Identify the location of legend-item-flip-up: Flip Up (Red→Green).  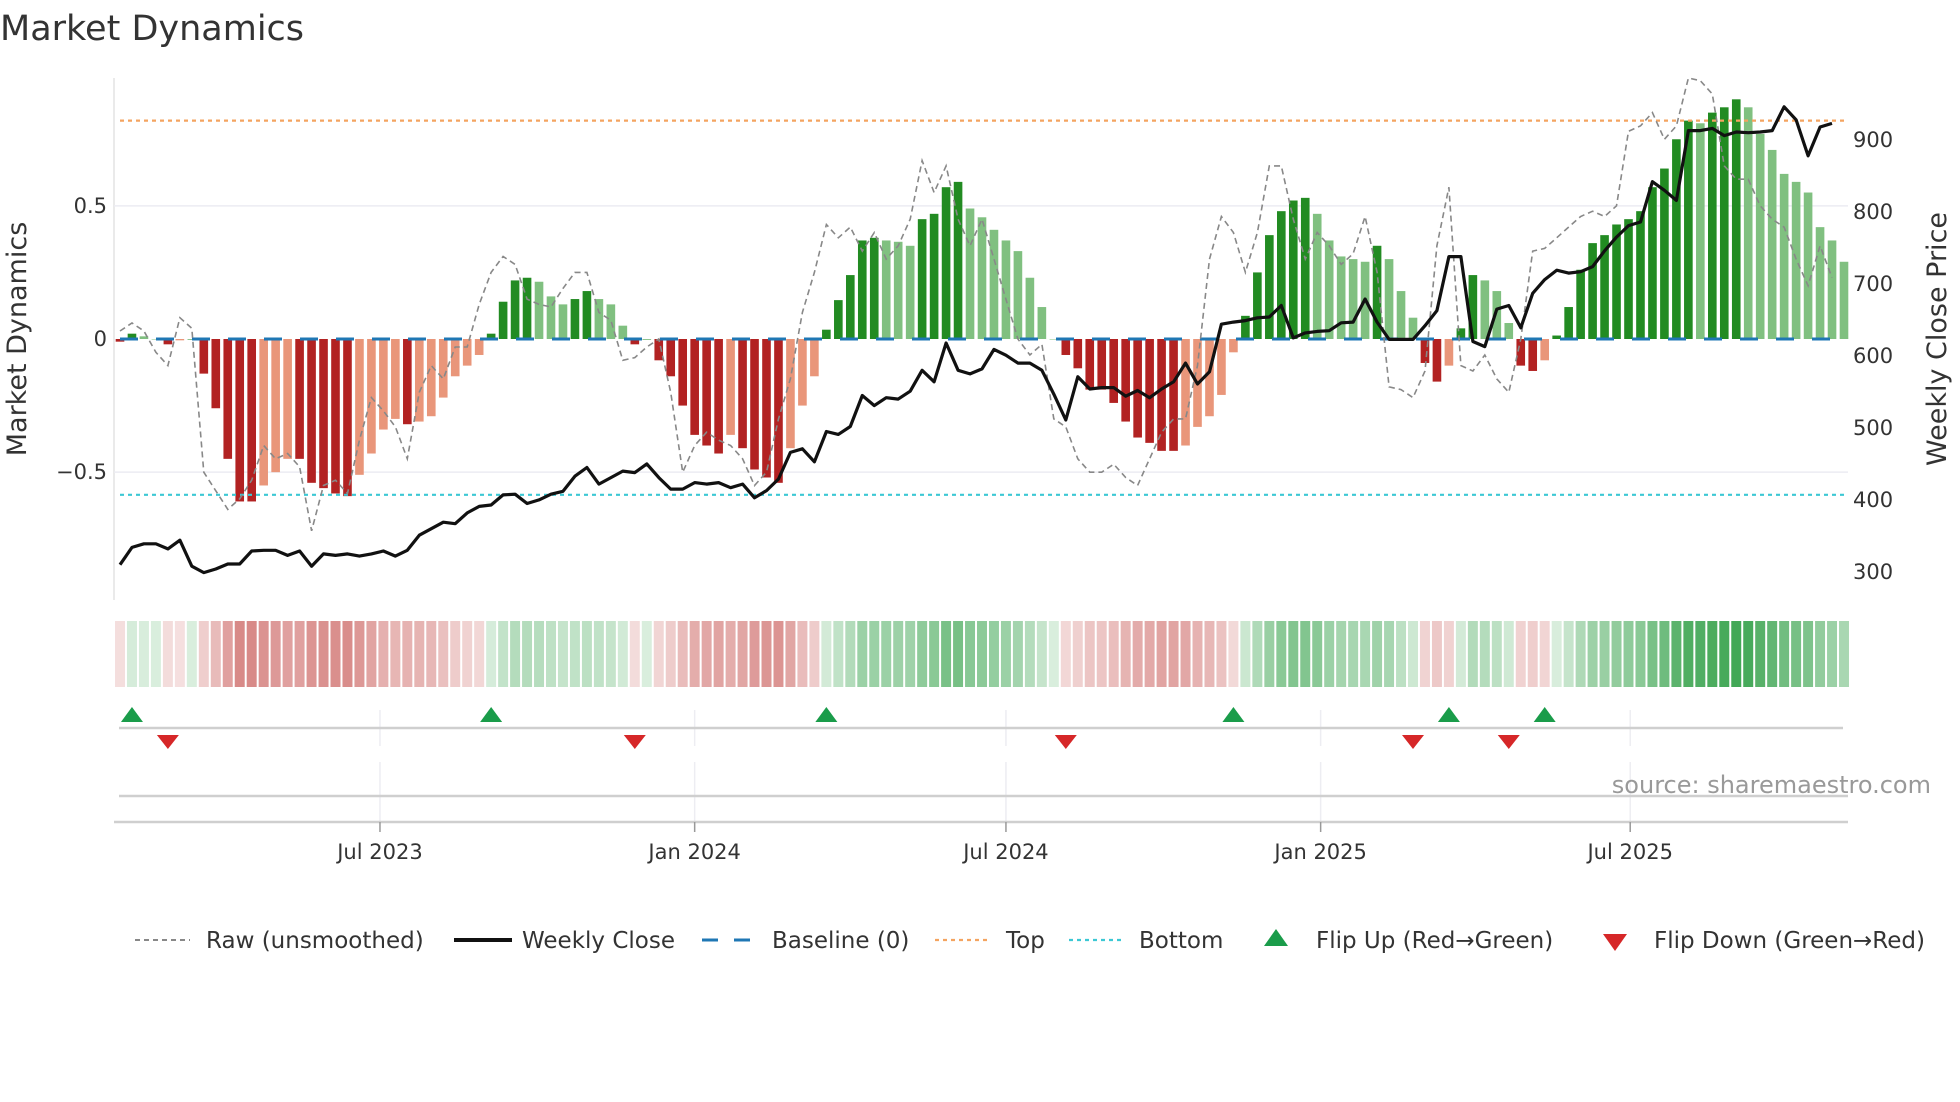
(1408, 941).